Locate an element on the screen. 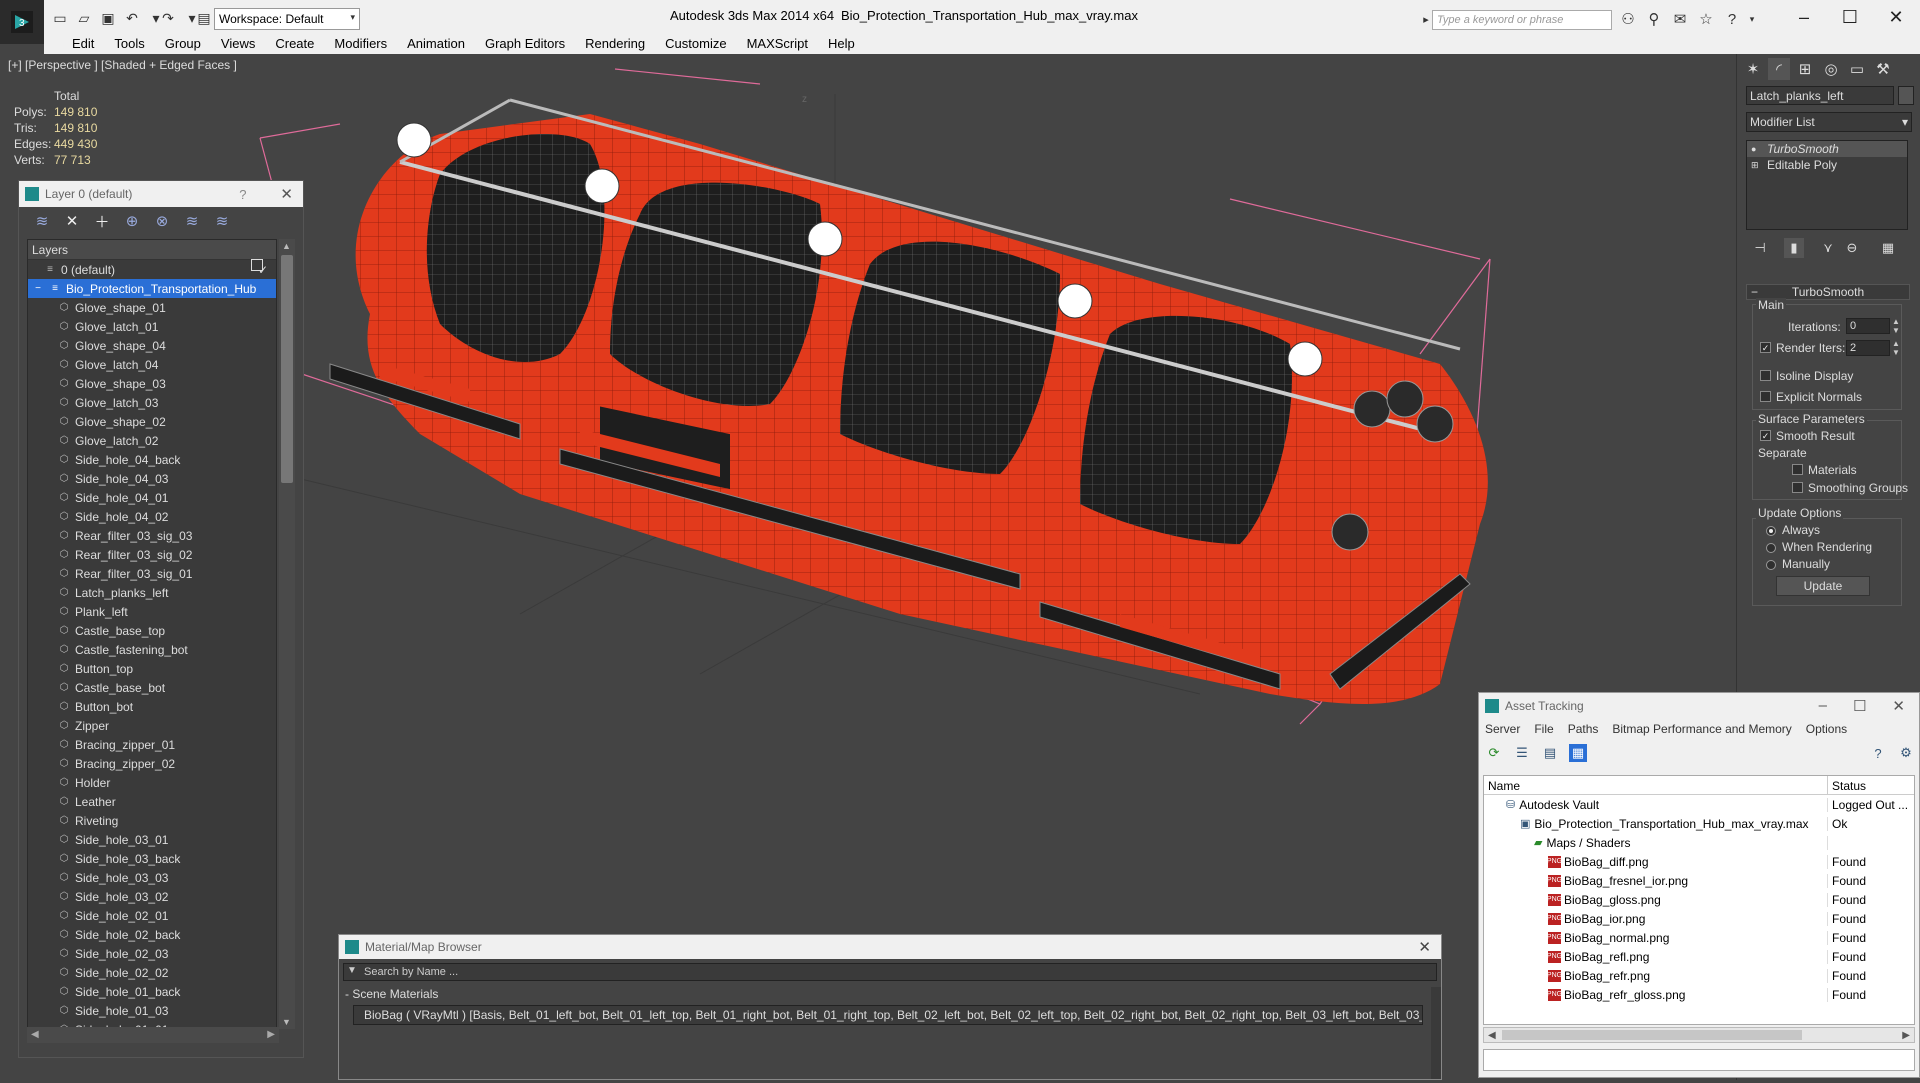 Image resolution: width=1920 pixels, height=1083 pixels. freeze-all-icon: ≋ is located at coordinates (222, 221).